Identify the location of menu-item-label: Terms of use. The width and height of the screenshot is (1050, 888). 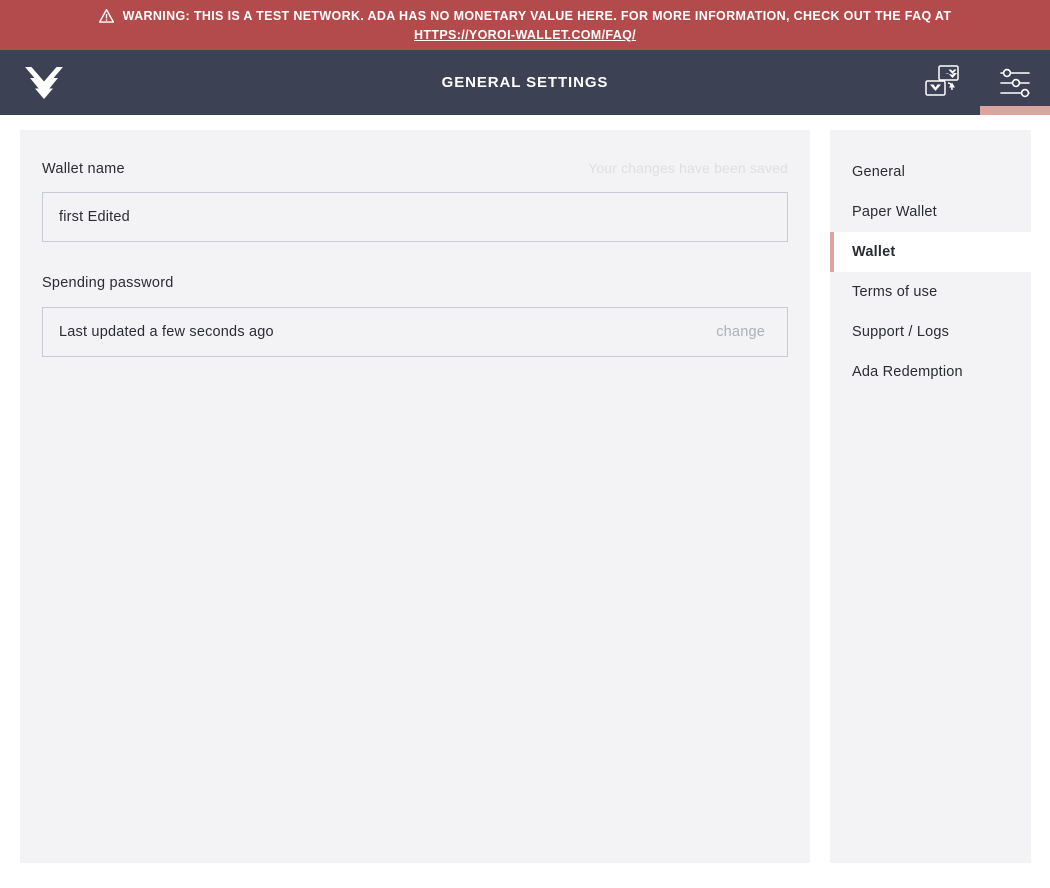
(895, 292).